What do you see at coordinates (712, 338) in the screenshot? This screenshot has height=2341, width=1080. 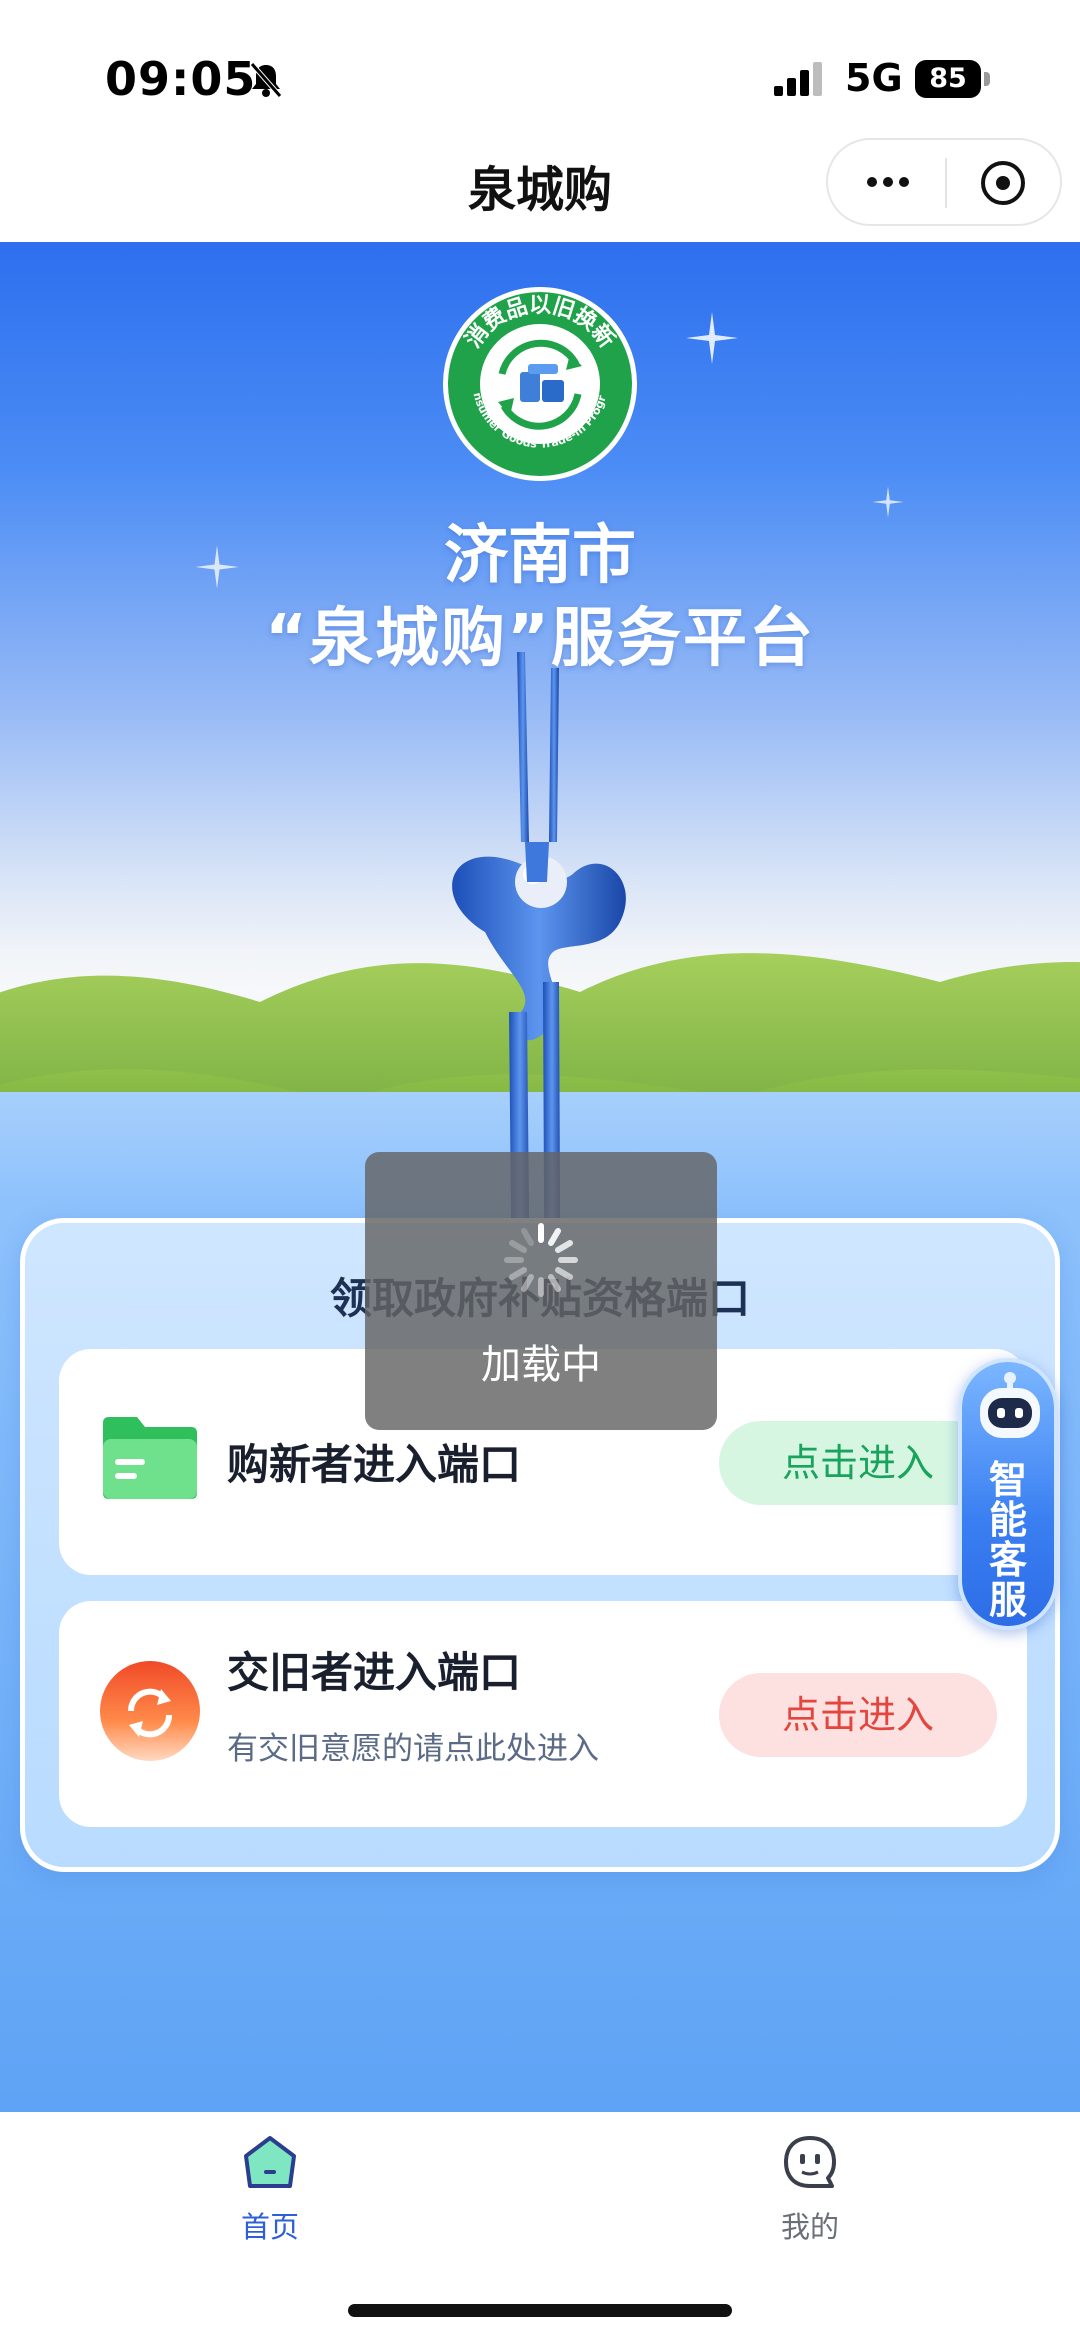 I see `sparkle-icon` at bounding box center [712, 338].